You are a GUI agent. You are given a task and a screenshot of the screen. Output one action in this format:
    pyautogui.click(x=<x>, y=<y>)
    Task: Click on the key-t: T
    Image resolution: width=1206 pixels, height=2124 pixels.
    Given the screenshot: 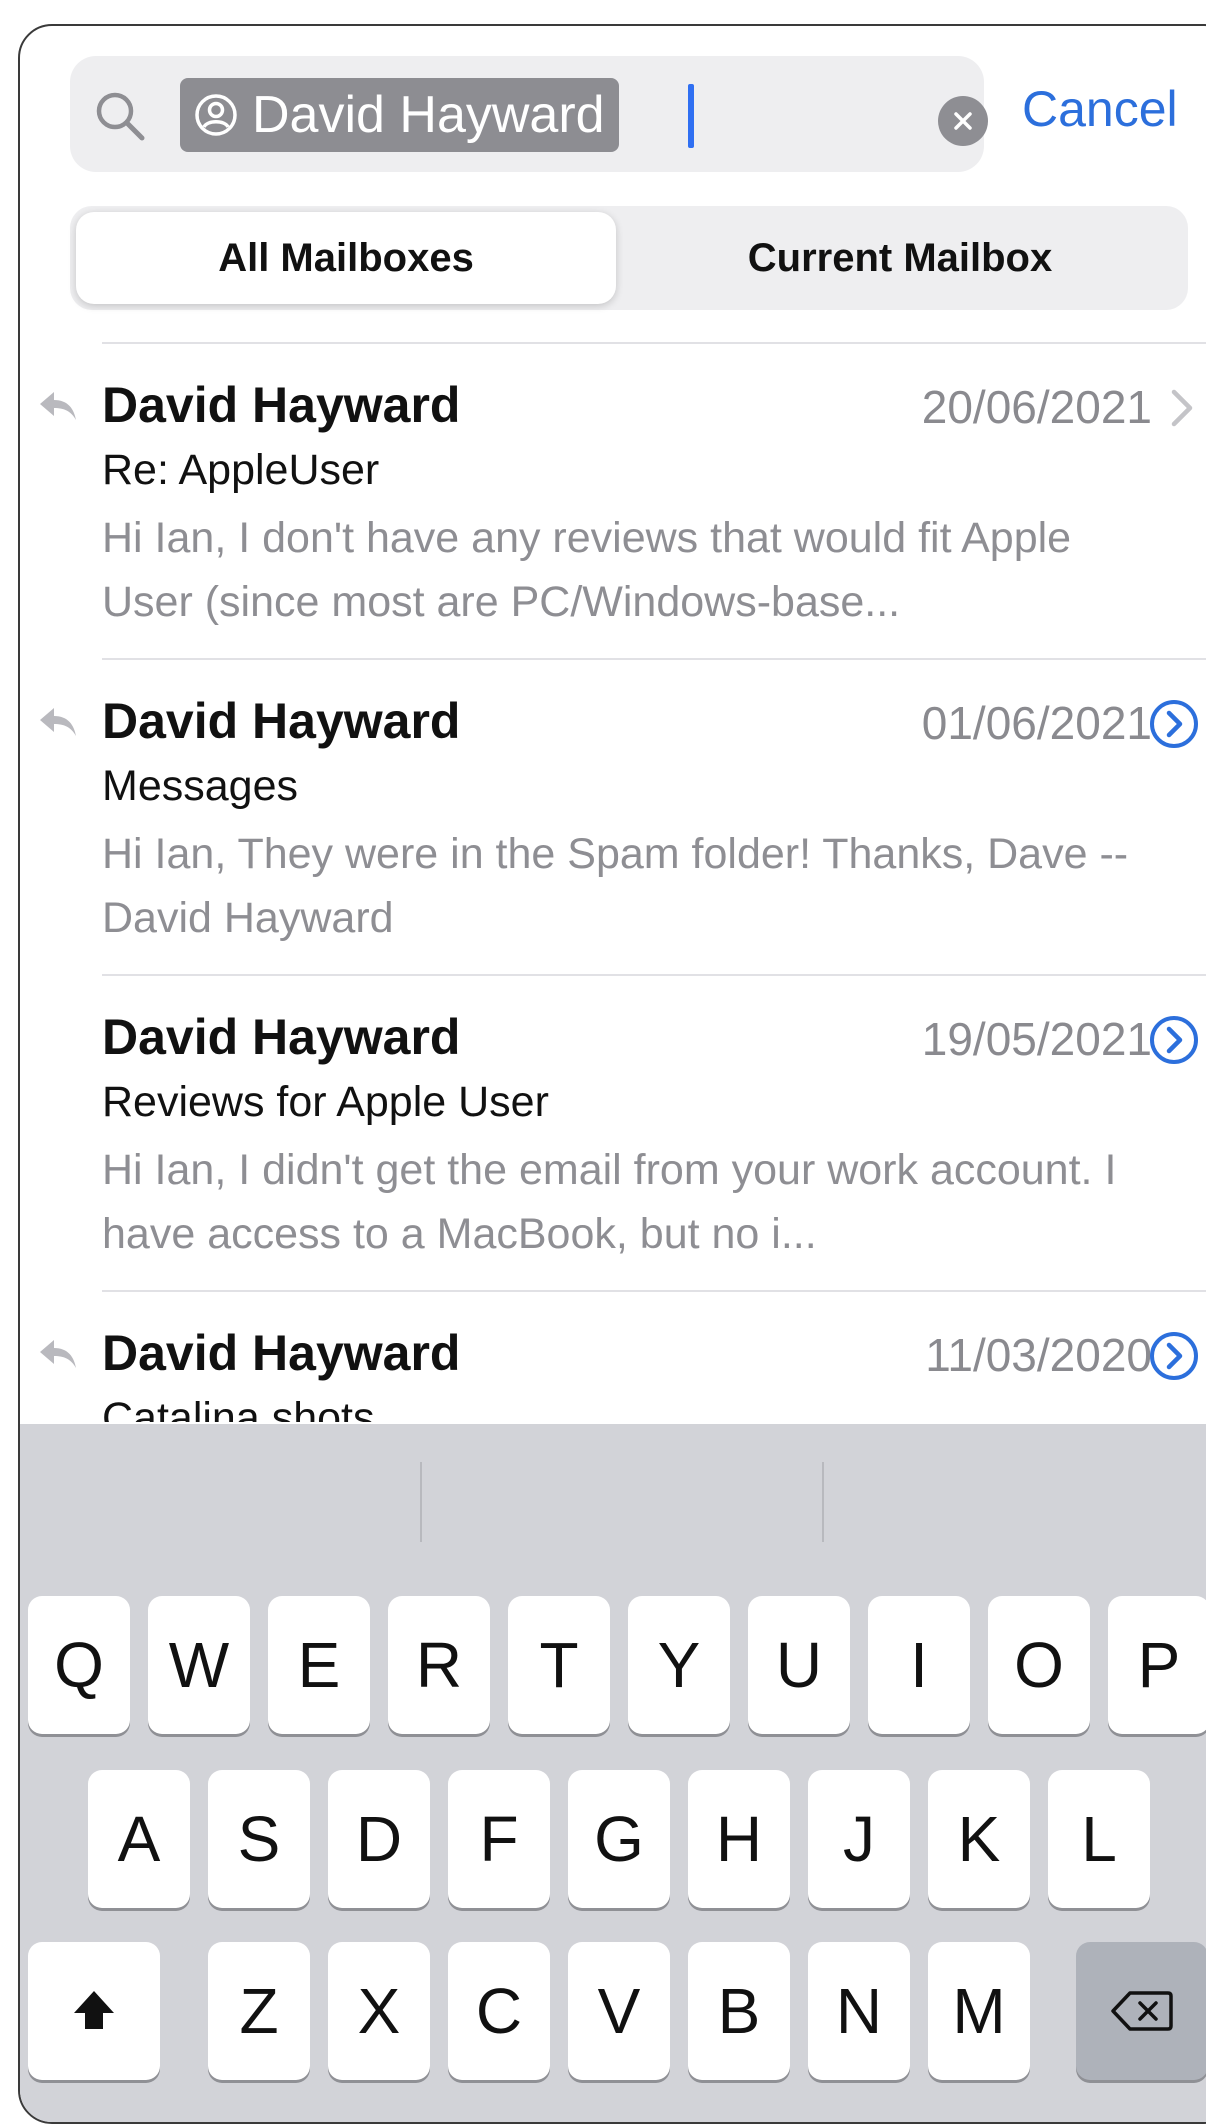 What is the action you would take?
    pyautogui.click(x=559, y=1665)
    